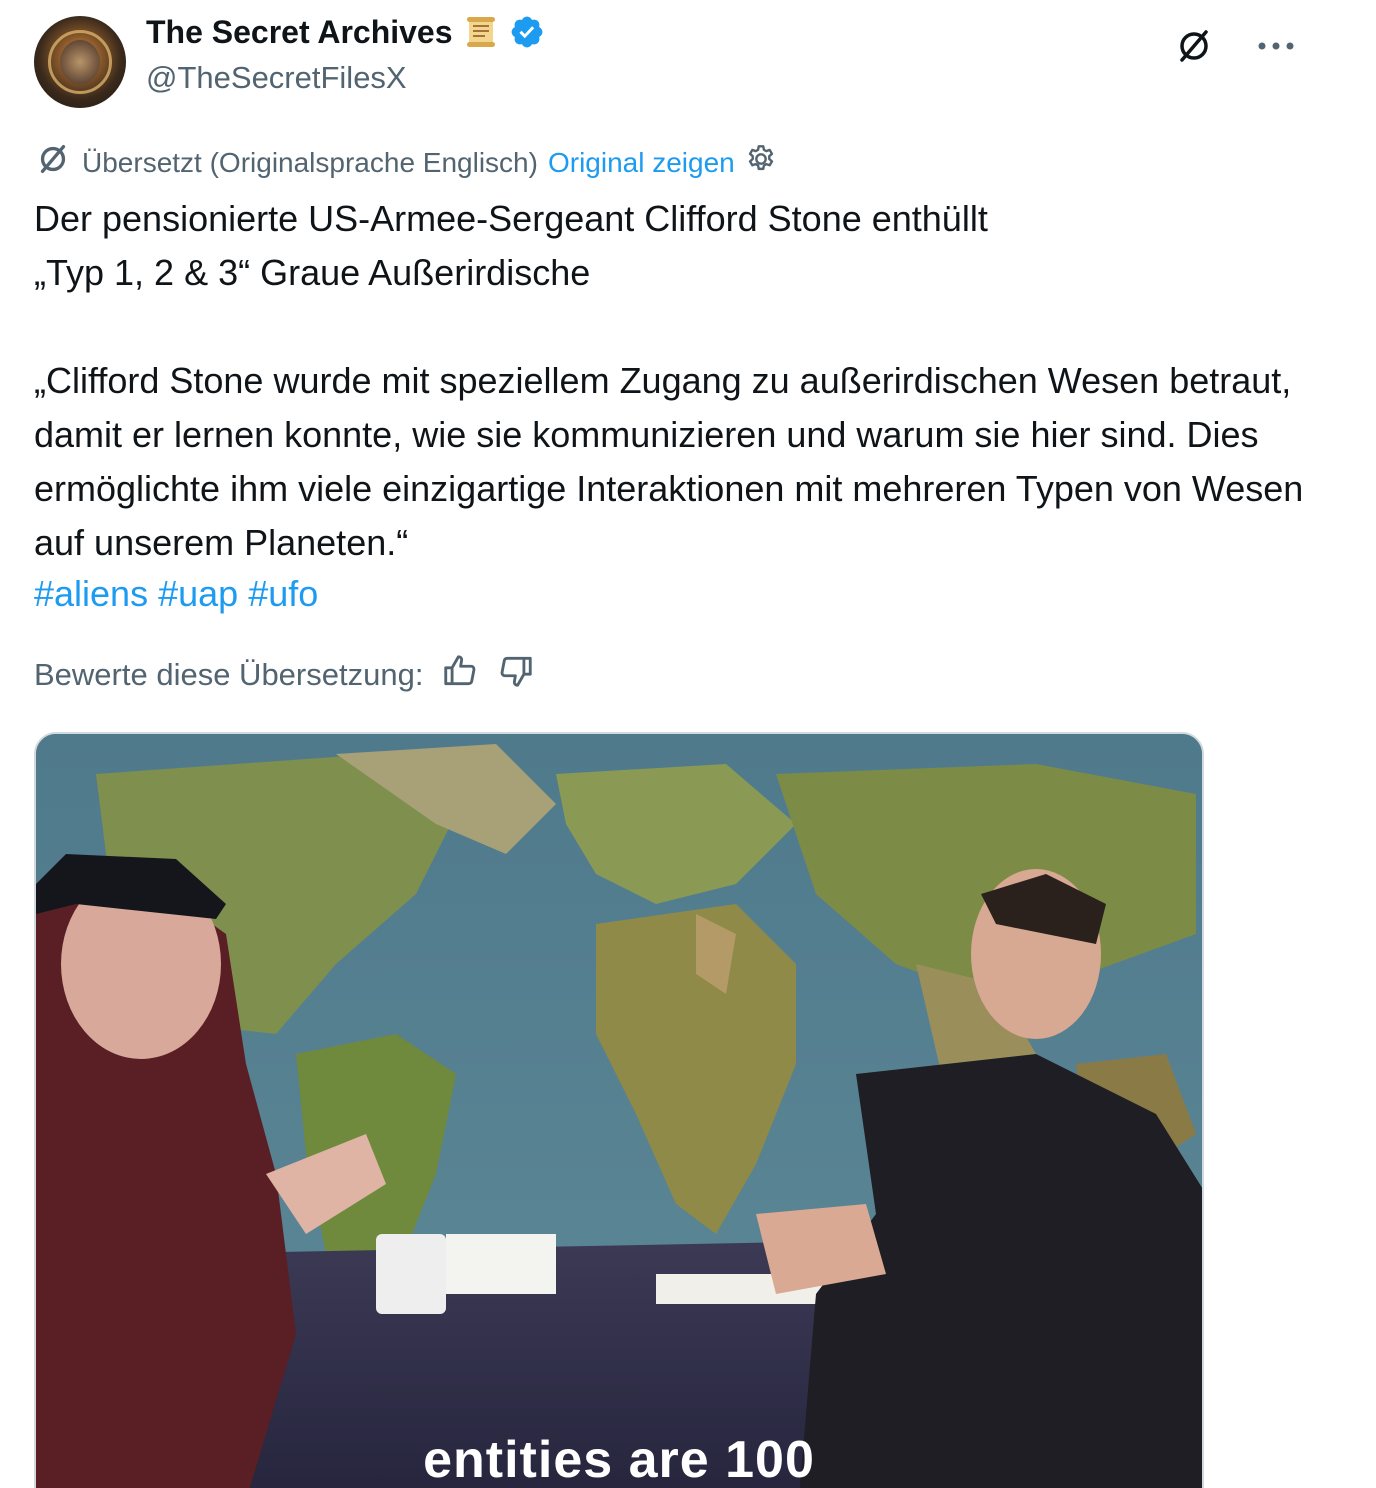  What do you see at coordinates (641, 163) in the screenshot?
I see `show-original-link: Original zeigen` at bounding box center [641, 163].